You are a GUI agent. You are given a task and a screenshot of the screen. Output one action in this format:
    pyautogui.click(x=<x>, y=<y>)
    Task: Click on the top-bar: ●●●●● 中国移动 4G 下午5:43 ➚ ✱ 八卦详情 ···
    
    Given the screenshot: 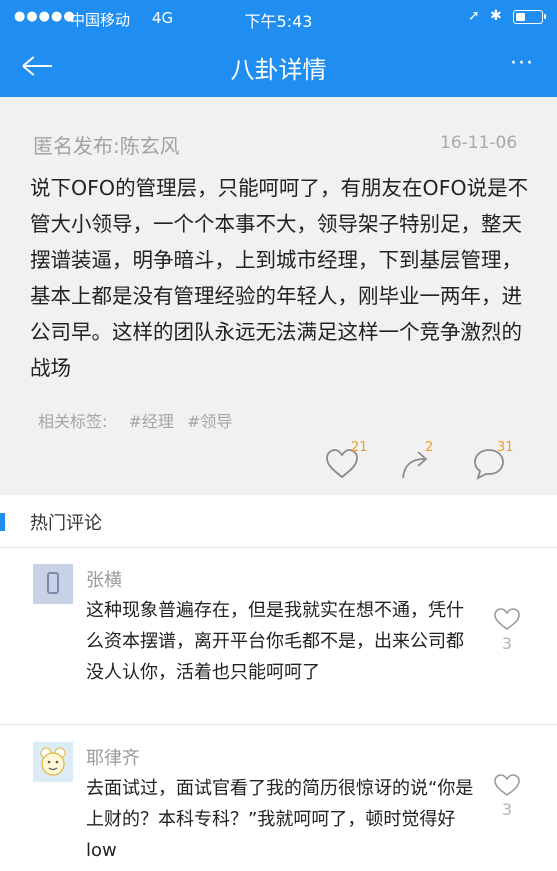 What is the action you would take?
    pyautogui.click(x=278, y=48)
    